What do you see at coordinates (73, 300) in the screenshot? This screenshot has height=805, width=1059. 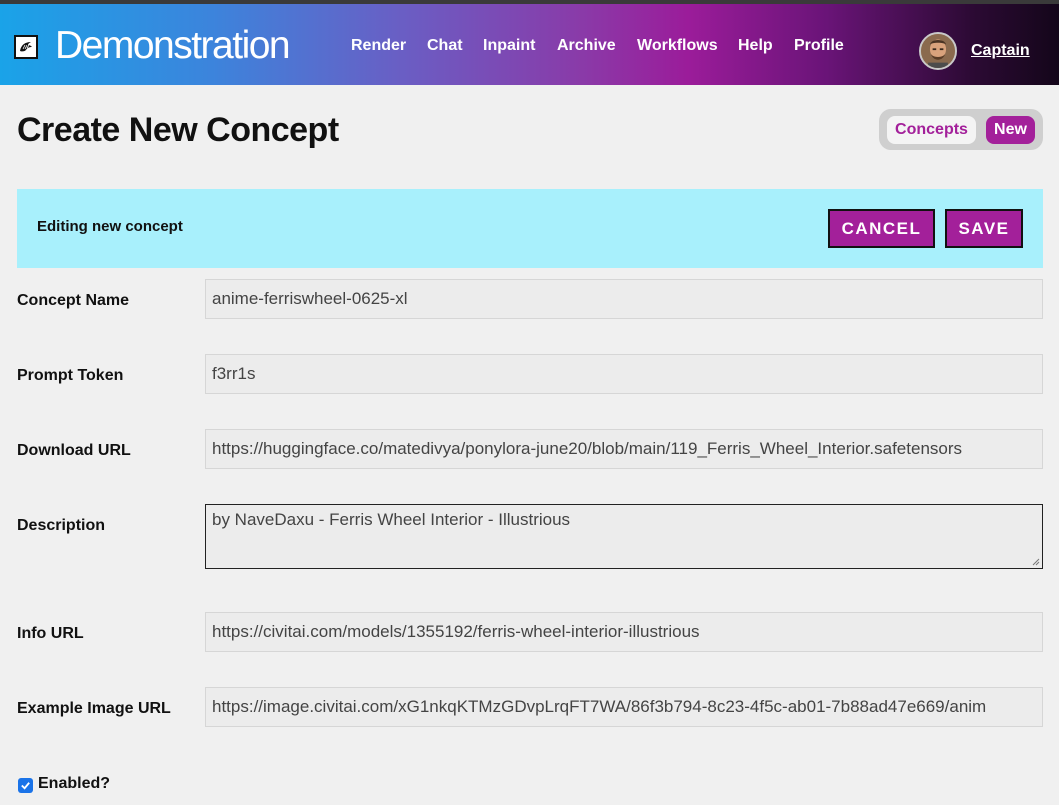 I see `concept-name-label: Concept Name` at bounding box center [73, 300].